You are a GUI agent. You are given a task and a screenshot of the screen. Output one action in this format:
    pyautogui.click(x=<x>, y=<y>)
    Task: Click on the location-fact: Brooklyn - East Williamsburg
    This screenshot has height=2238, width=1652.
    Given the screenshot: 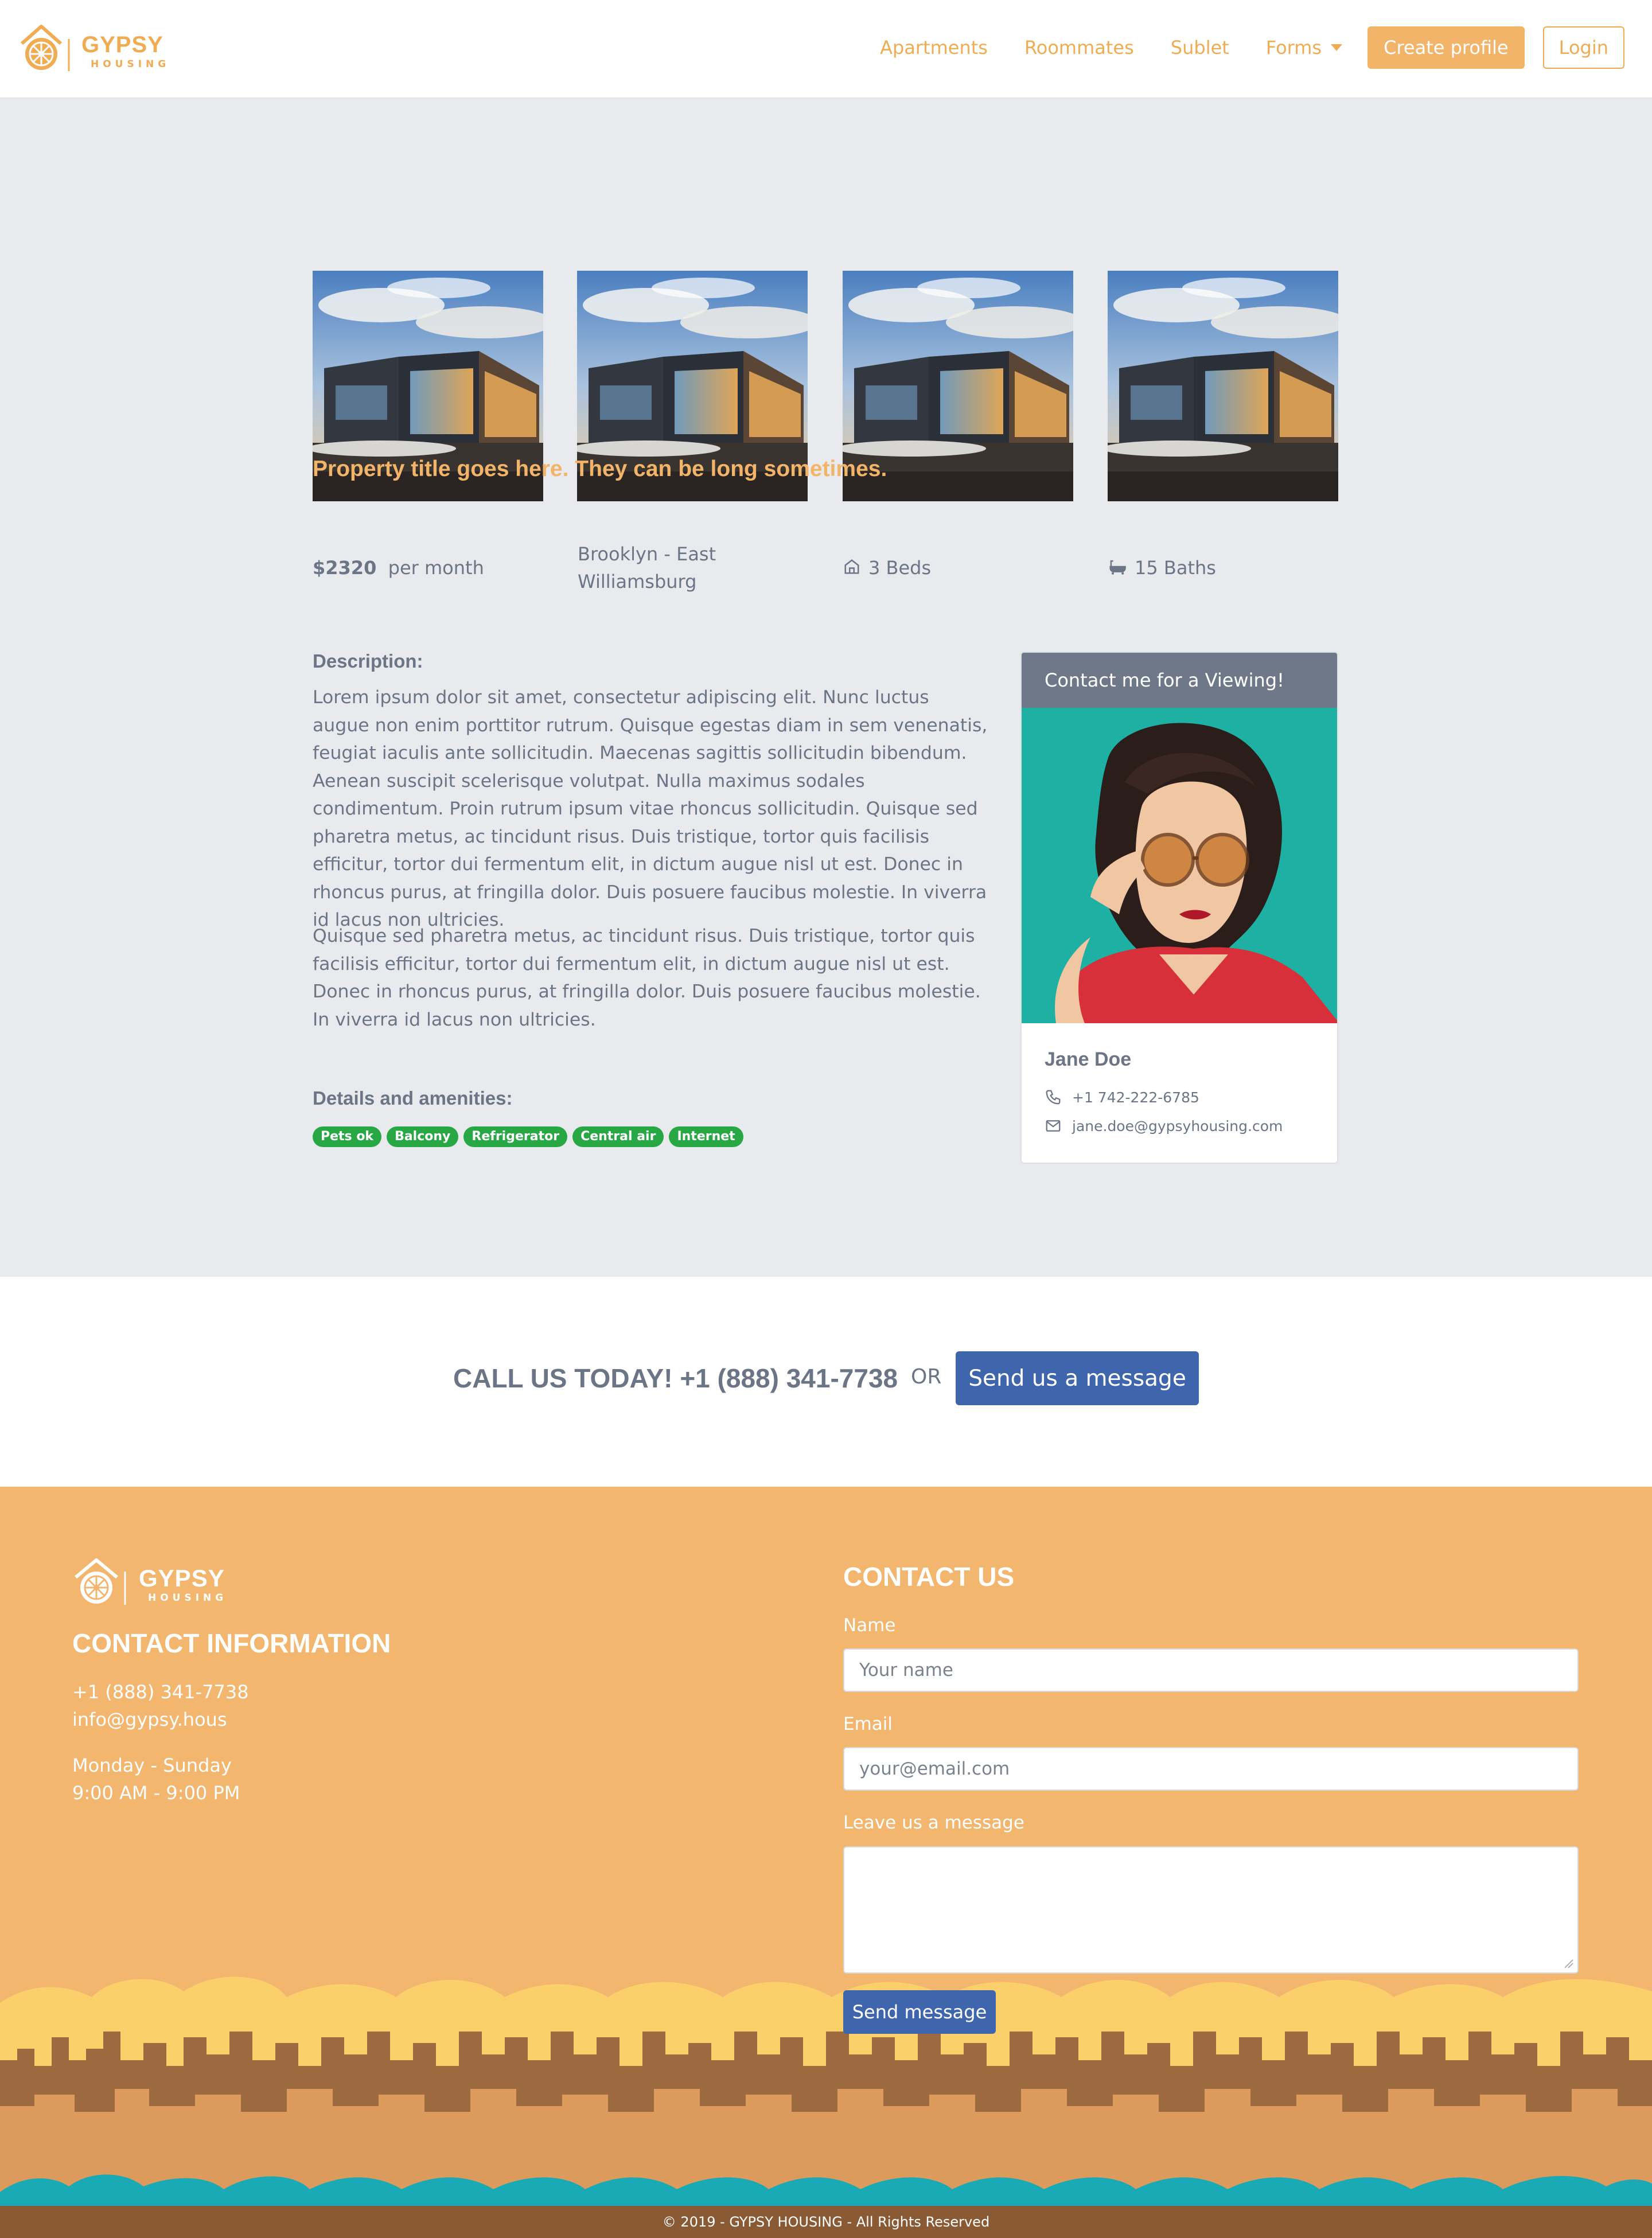 What is the action you would take?
    pyautogui.click(x=647, y=567)
    